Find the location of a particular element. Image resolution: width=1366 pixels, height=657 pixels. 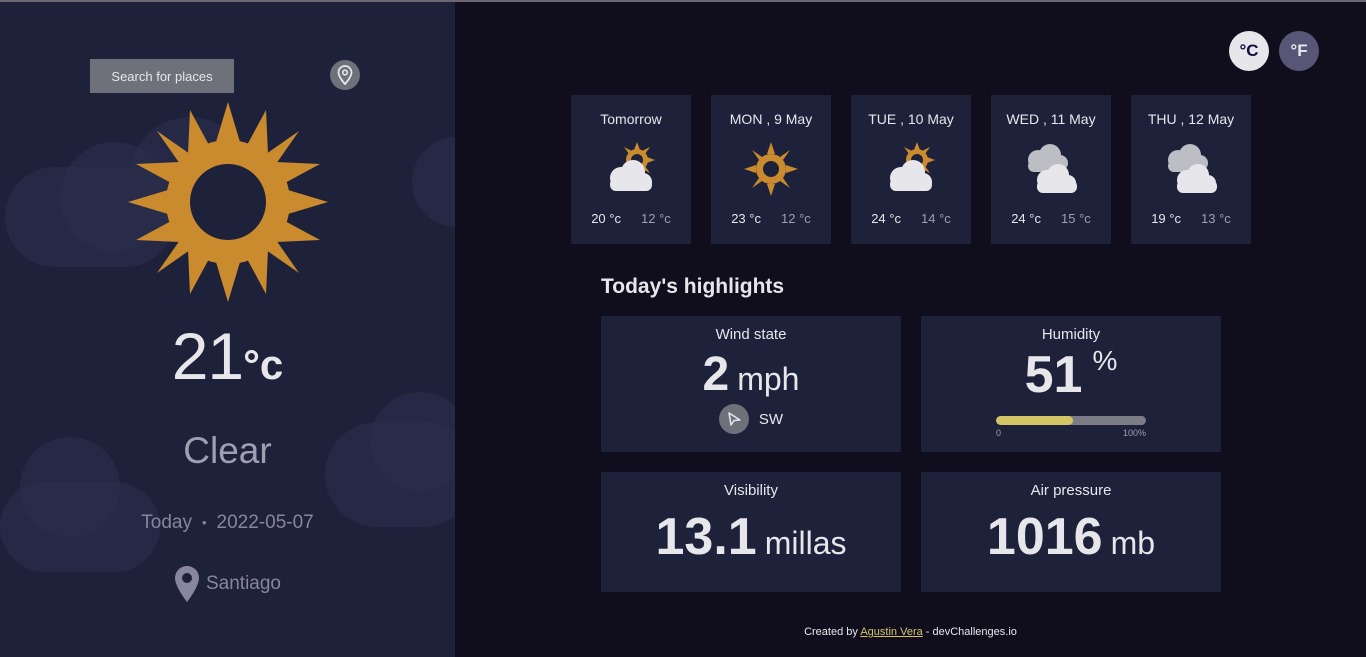

search-places-button: Search for places is located at coordinates (162, 76).